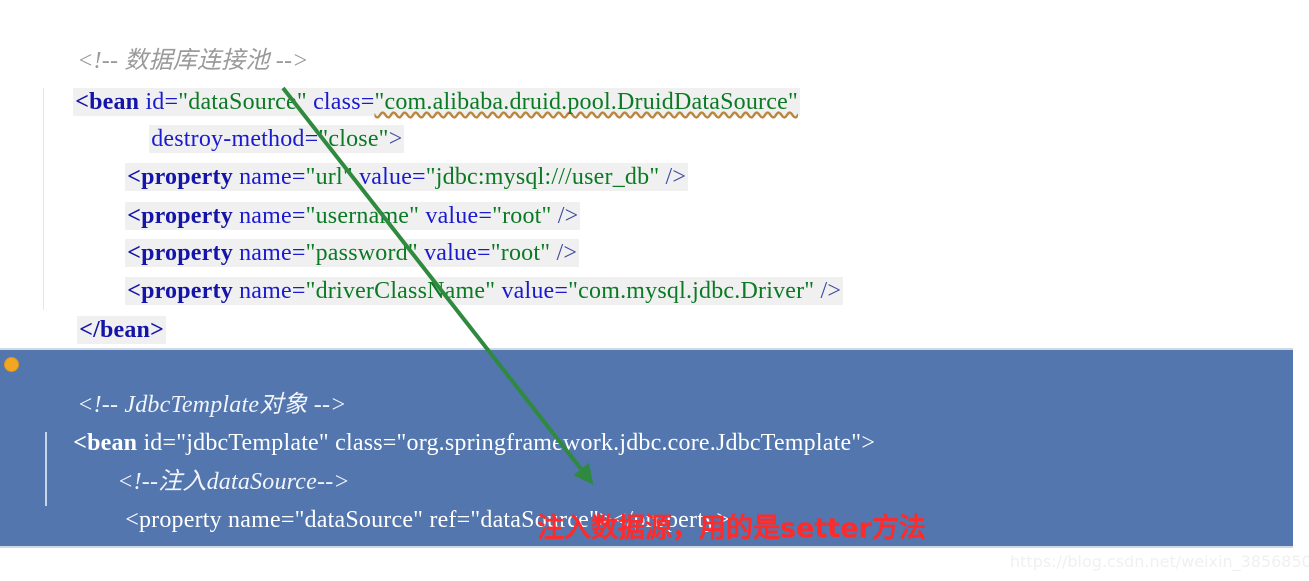  What do you see at coordinates (64, 566) in the screenshot?
I see `code-line-beans-close: </beans>` at bounding box center [64, 566].